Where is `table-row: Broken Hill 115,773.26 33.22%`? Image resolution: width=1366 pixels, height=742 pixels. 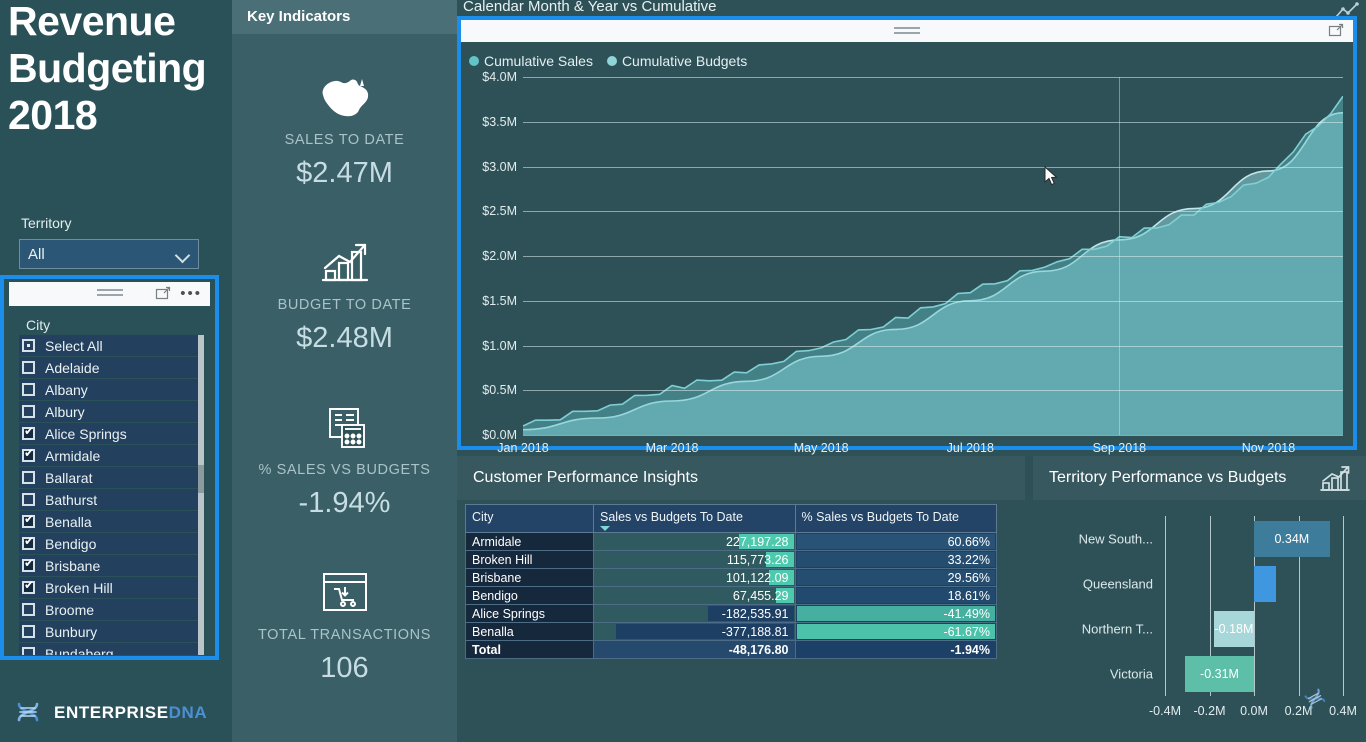
table-row: Broken Hill 115,773.26 33.22% is located at coordinates (731, 559).